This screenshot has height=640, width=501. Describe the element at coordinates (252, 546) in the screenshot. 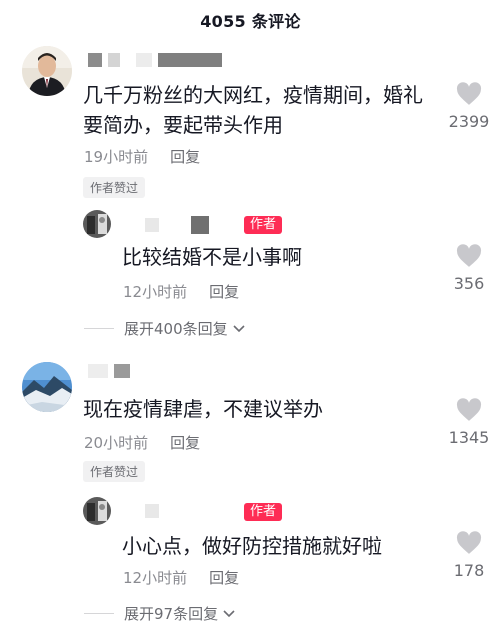

I see `reply-text: 小心点，做好防控措施就好啦` at that location.